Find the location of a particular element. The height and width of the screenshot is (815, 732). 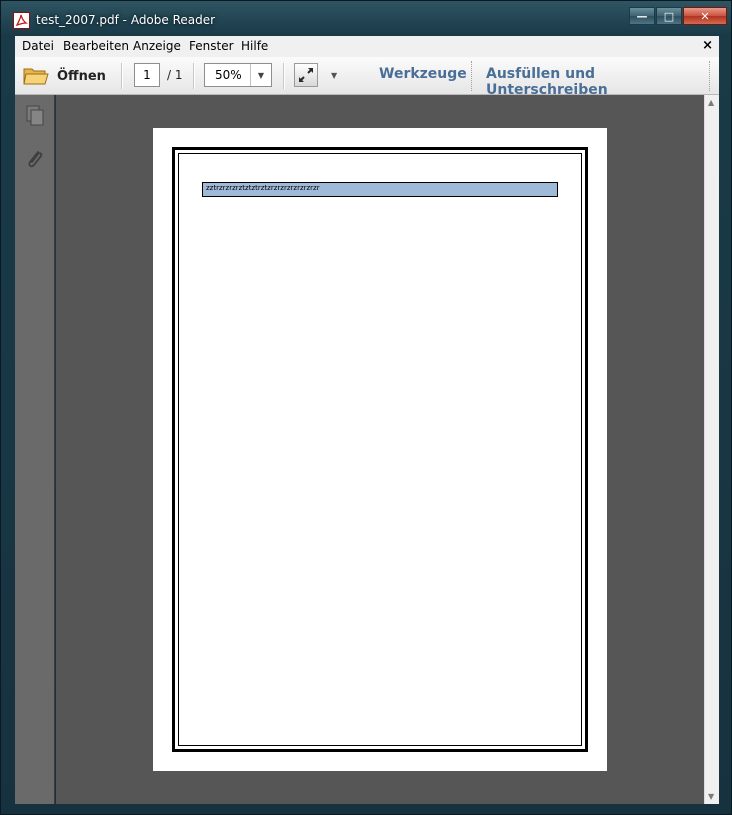

minimize-button: — is located at coordinates (642, 16).